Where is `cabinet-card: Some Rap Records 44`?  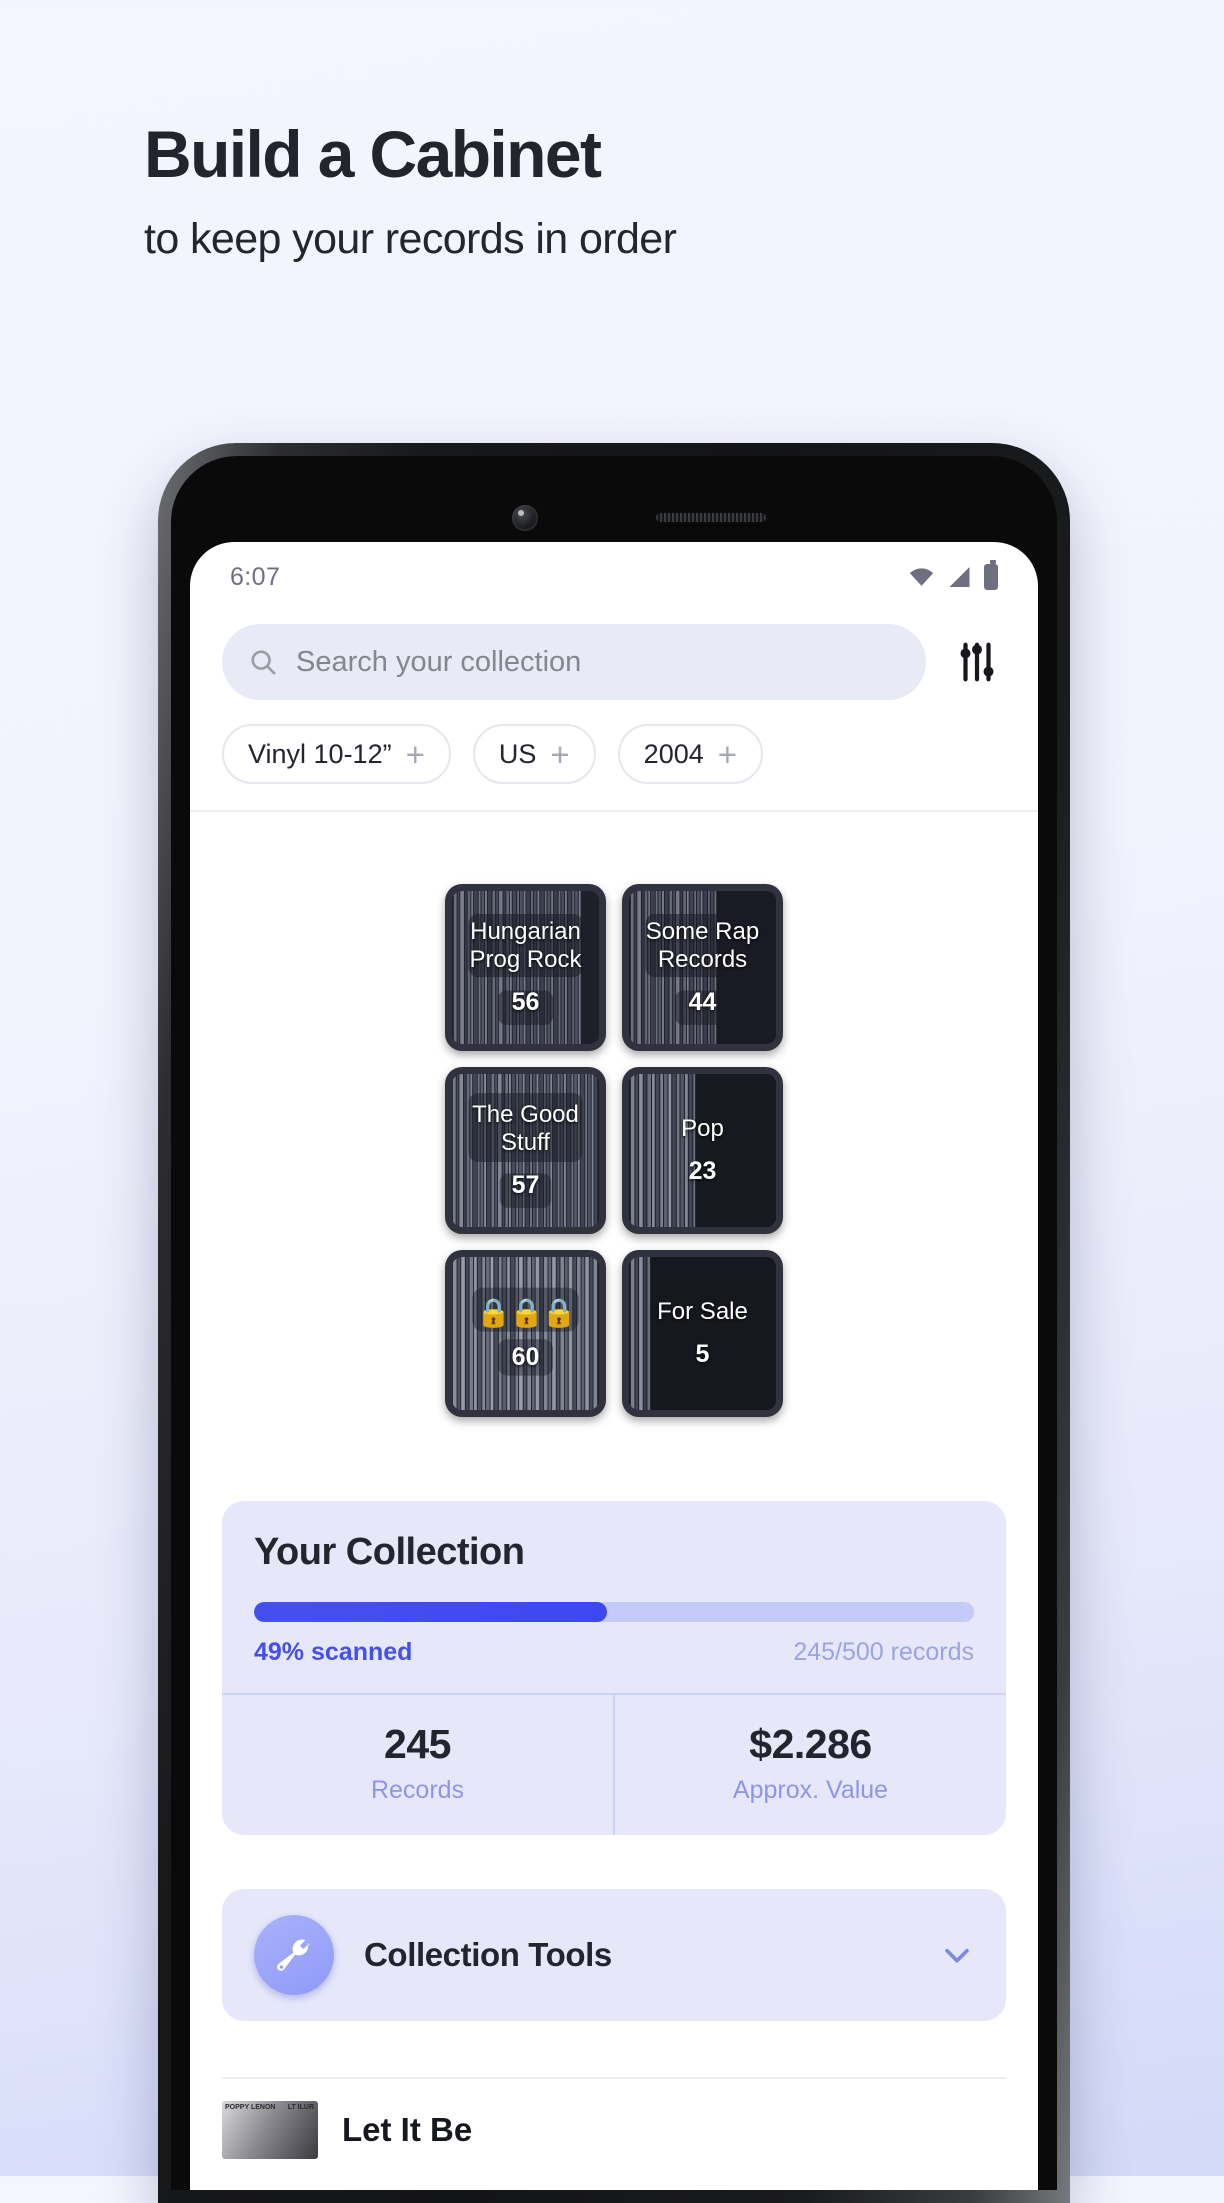
cabinet-card: Some Rap Records 44 is located at coordinates (702, 967).